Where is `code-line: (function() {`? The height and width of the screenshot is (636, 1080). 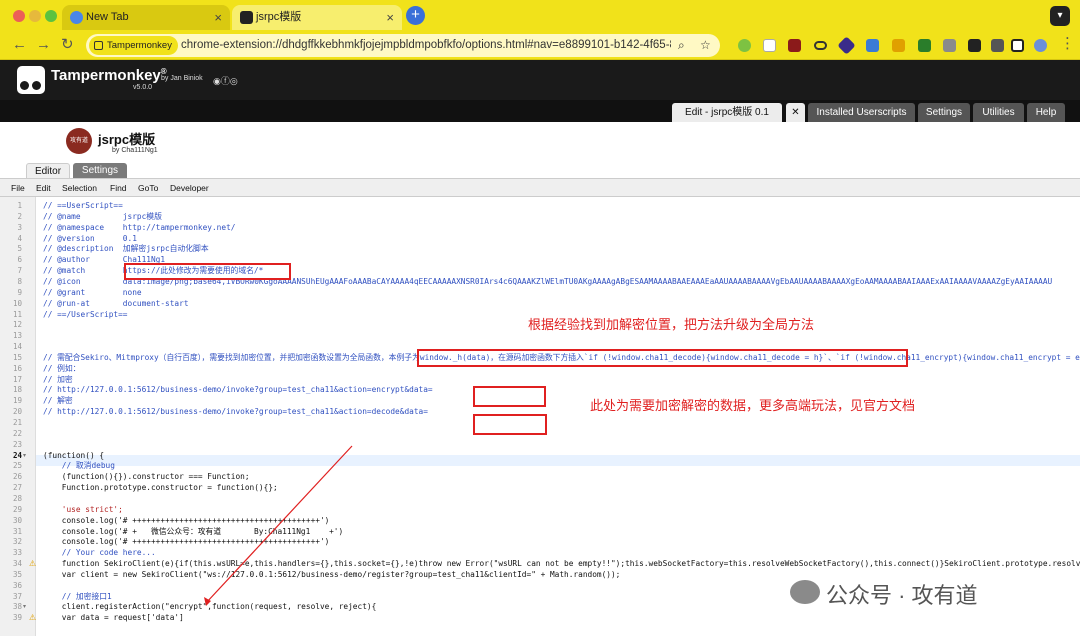 code-line: (function() { is located at coordinates (561, 455).